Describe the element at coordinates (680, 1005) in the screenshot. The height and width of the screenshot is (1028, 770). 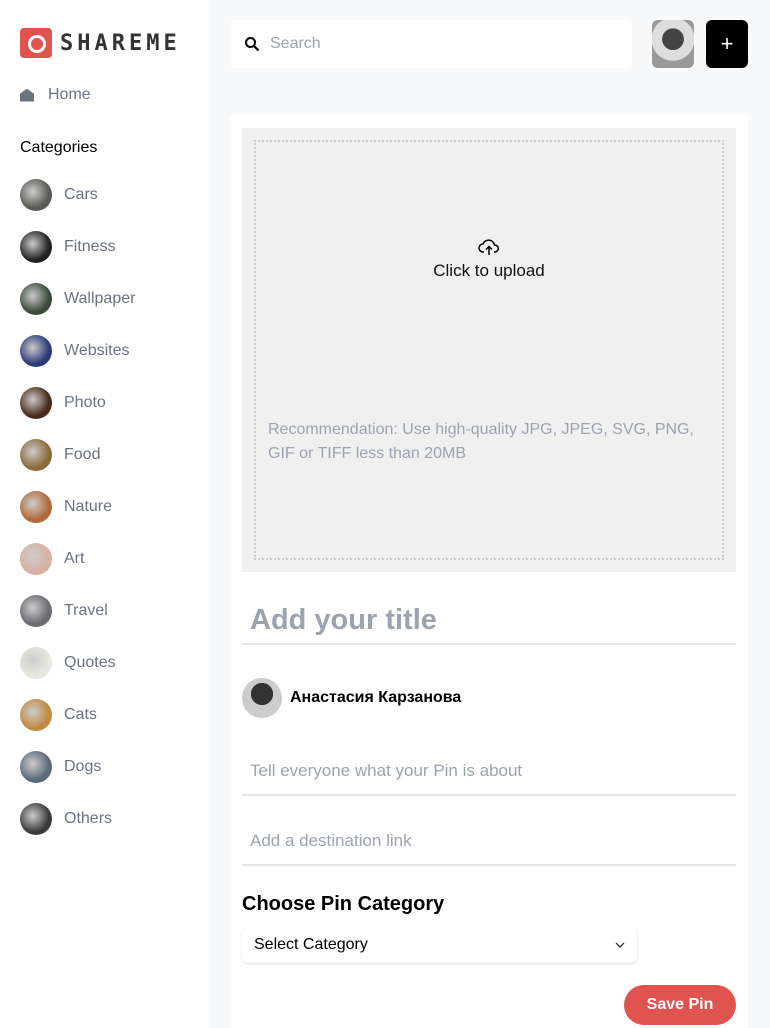
I see `save-pin-button: Save Pin` at that location.